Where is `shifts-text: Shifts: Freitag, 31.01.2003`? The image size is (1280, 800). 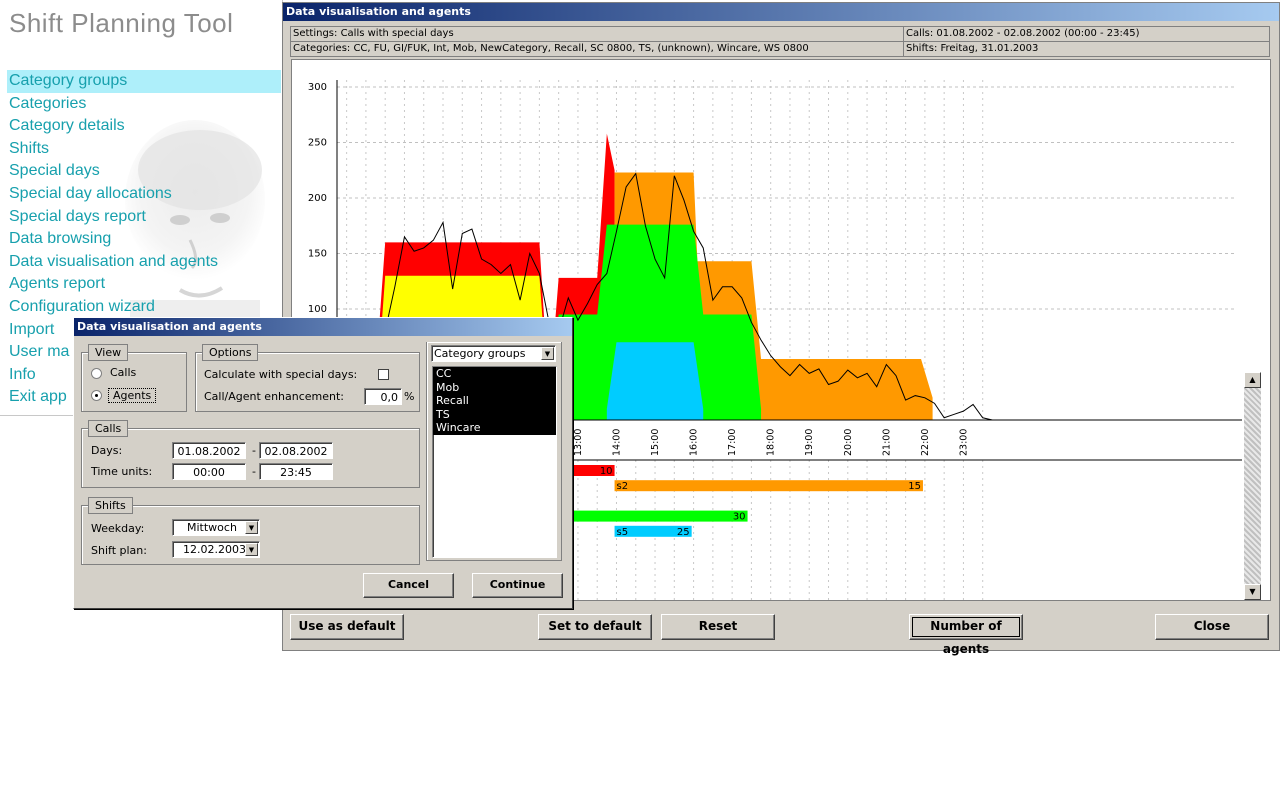 shifts-text: Shifts: Freitag, 31.01.2003 is located at coordinates (972, 48).